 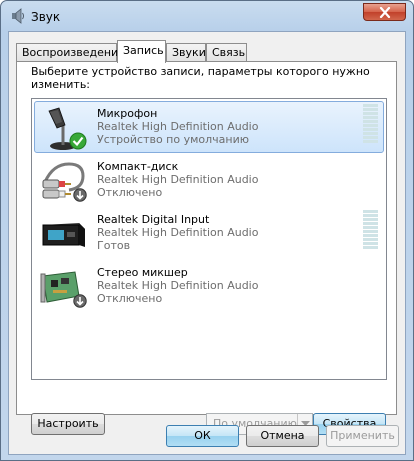 What do you see at coordinates (153, 219) in the screenshot?
I see `device-name: Realtek Digital Input` at bounding box center [153, 219].